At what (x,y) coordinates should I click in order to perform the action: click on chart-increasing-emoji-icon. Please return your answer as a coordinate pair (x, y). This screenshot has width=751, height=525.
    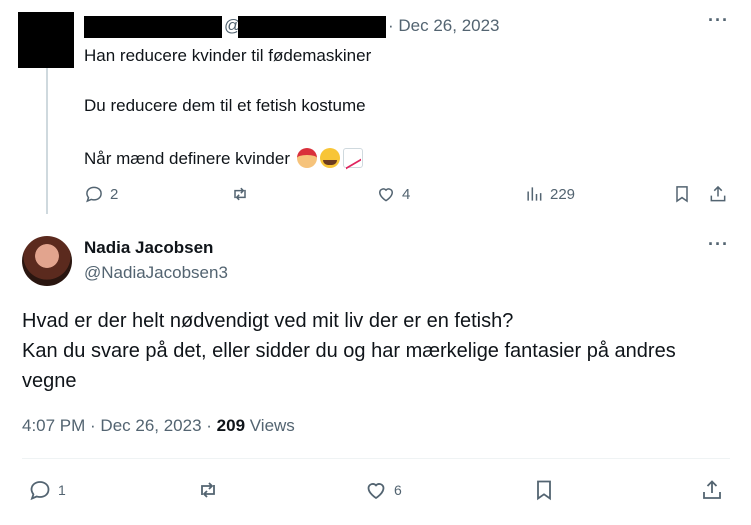
    Looking at the image, I should click on (352, 158).